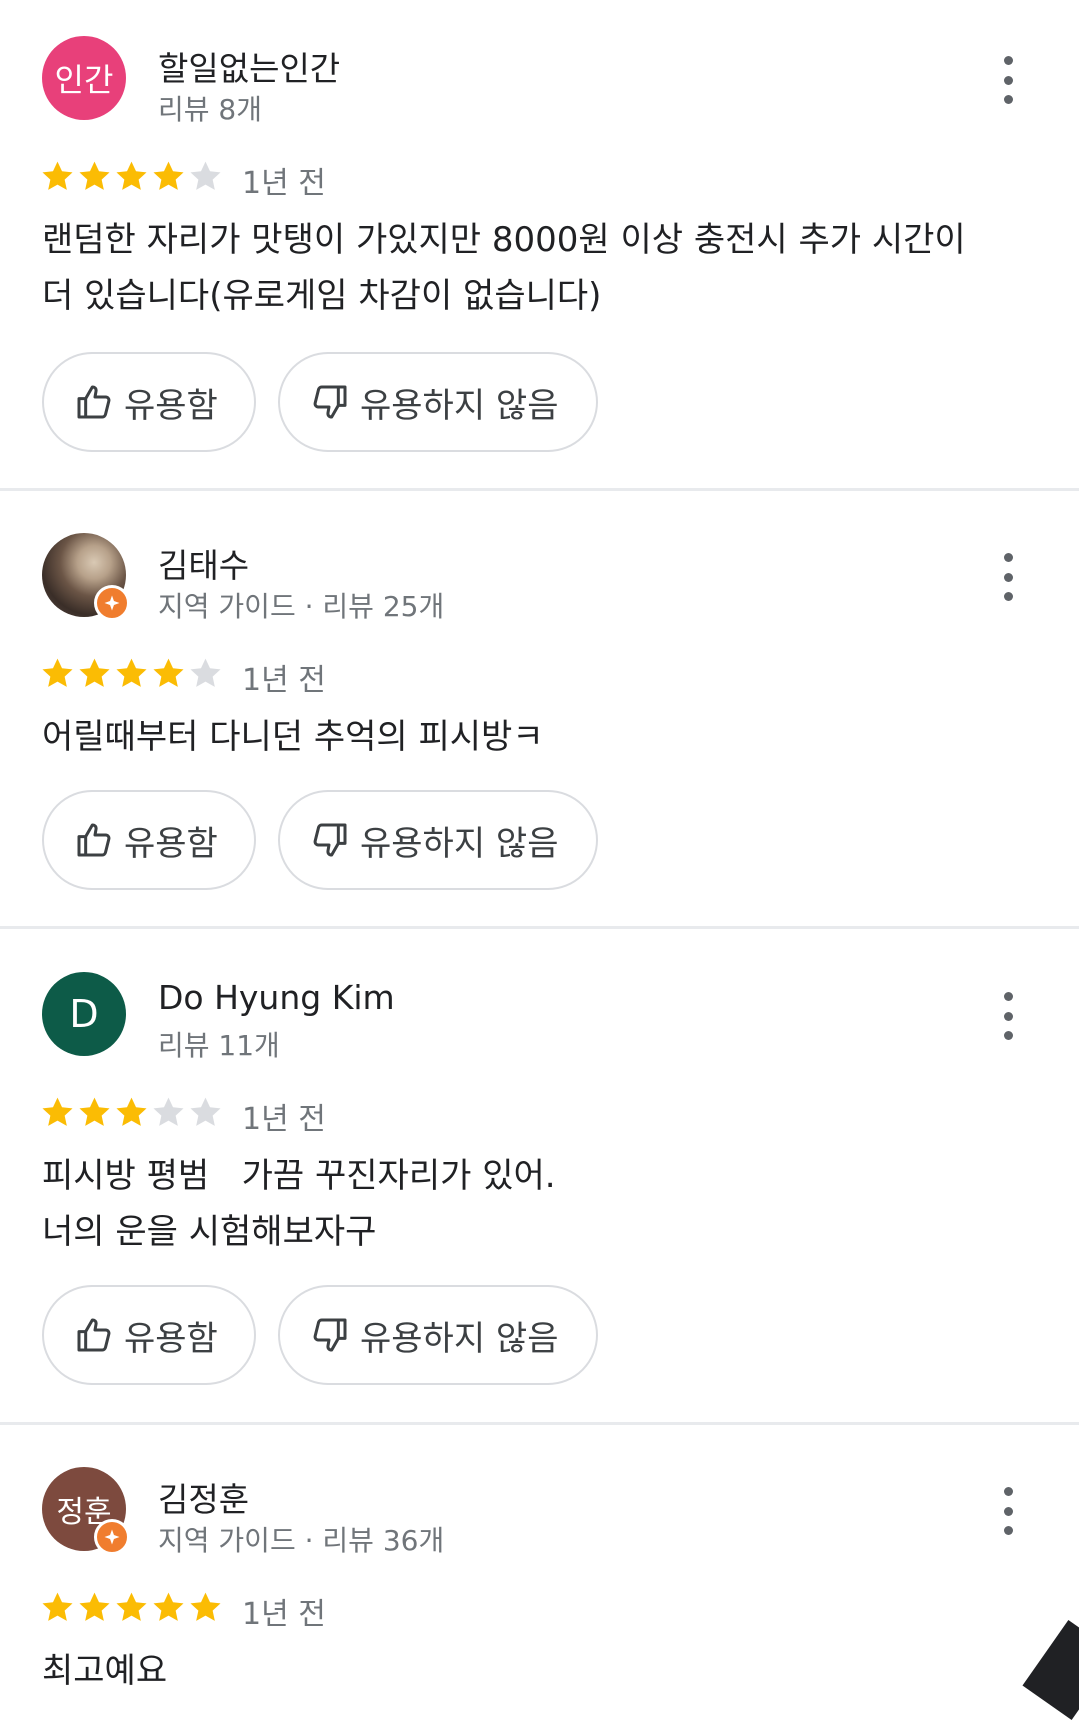  What do you see at coordinates (210, 109) in the screenshot?
I see `reviewer-meta: 리뷰 8개` at bounding box center [210, 109].